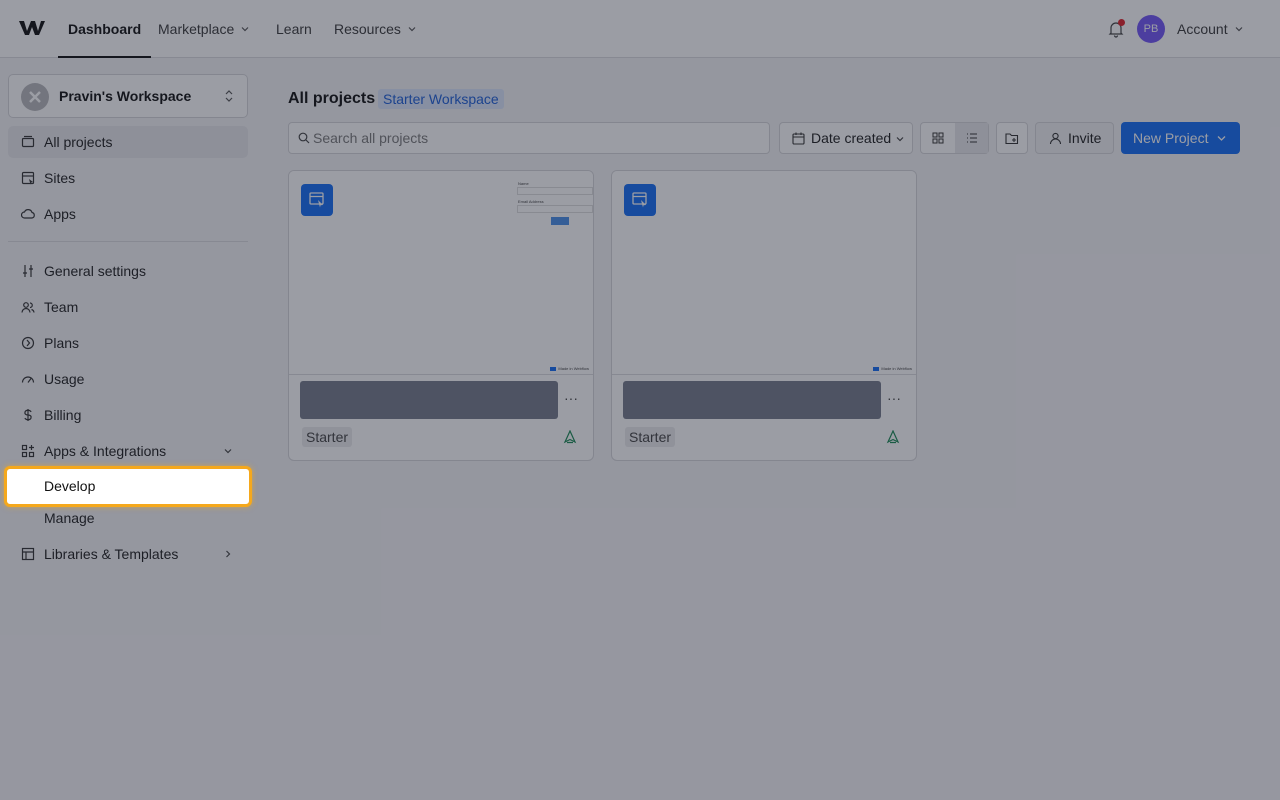  I want to click on workspace-icon, so click(35, 97).